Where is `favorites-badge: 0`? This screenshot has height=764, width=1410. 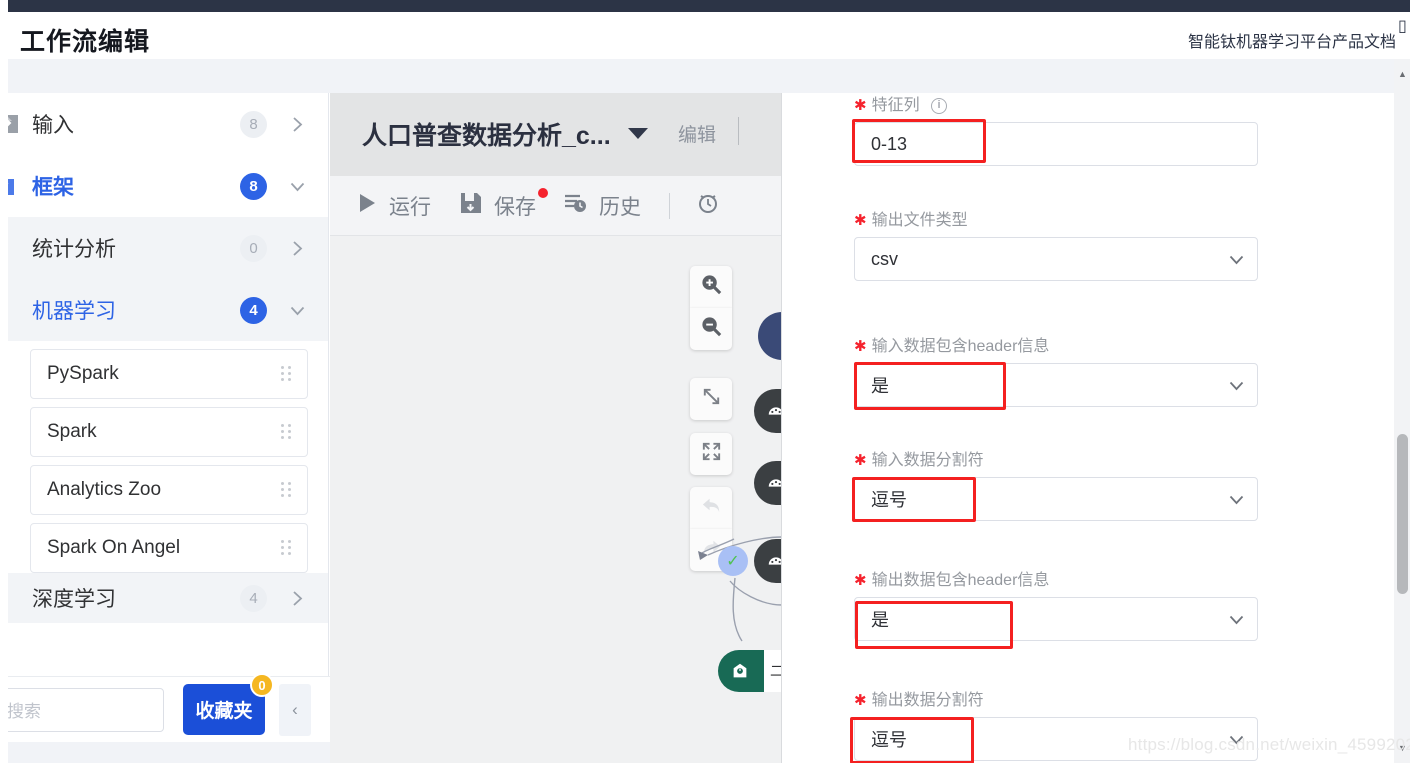 favorites-badge: 0 is located at coordinates (262, 685).